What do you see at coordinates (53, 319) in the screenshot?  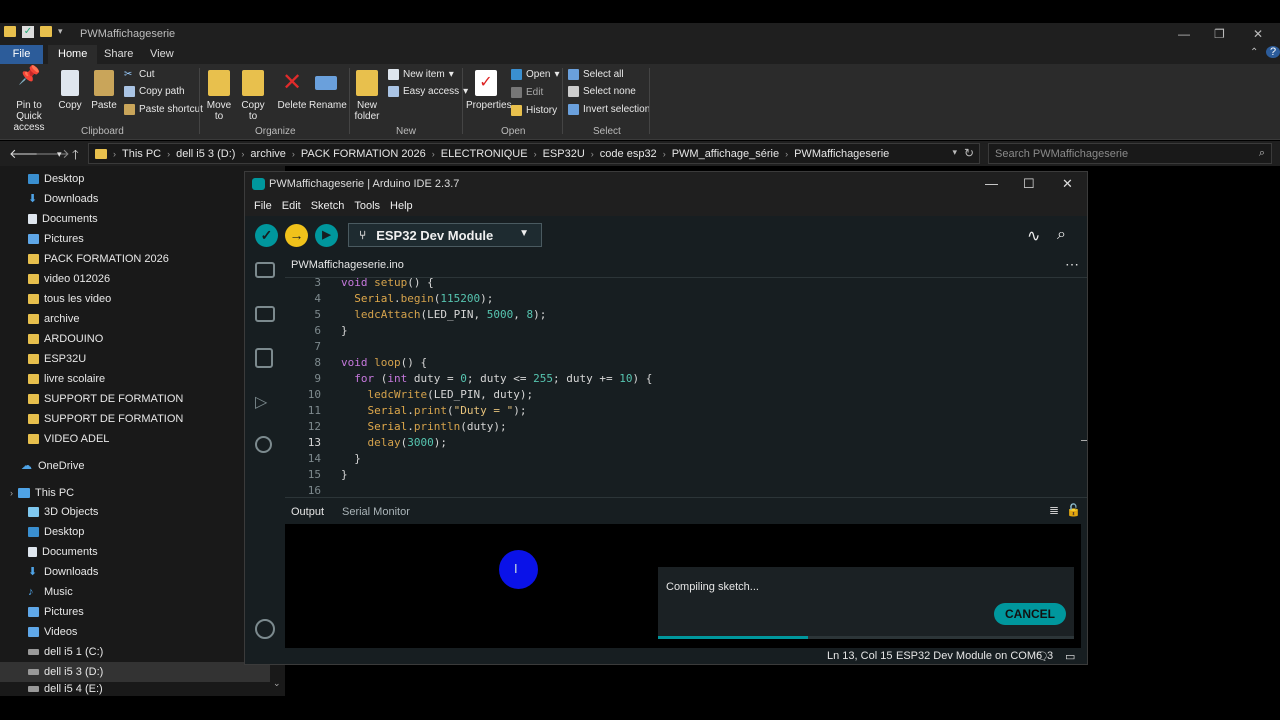 I see `nav-item-archive: archive` at bounding box center [53, 319].